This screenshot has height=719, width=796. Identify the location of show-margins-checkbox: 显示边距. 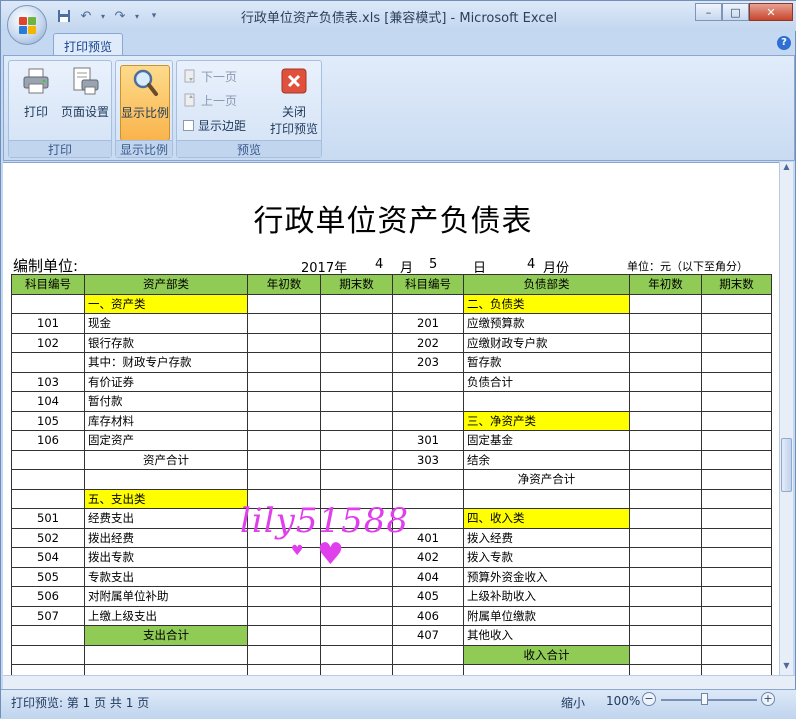
(214, 125).